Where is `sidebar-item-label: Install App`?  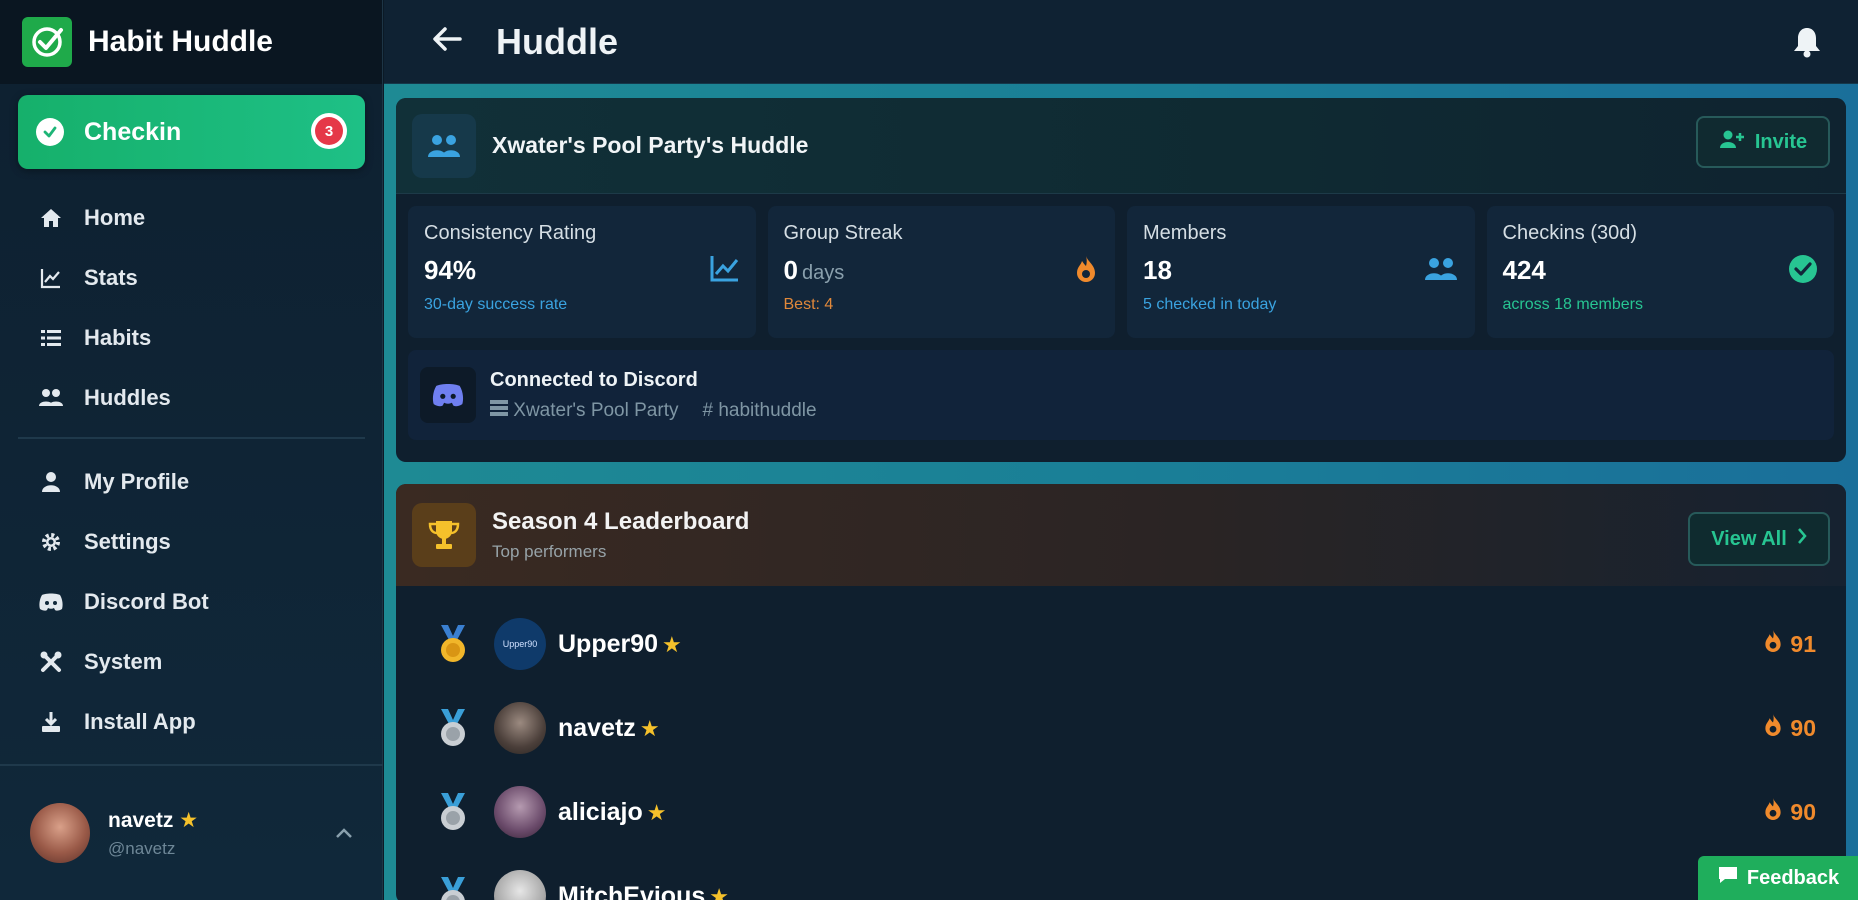
sidebar-item-label: Install App is located at coordinates (140, 721).